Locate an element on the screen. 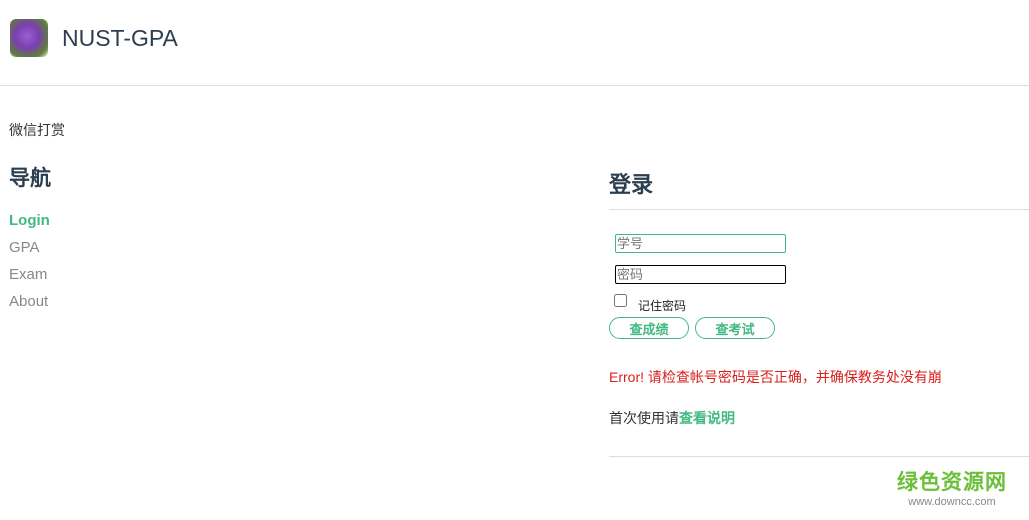 The height and width of the screenshot is (520, 1029). student-id-input is located at coordinates (700, 243).